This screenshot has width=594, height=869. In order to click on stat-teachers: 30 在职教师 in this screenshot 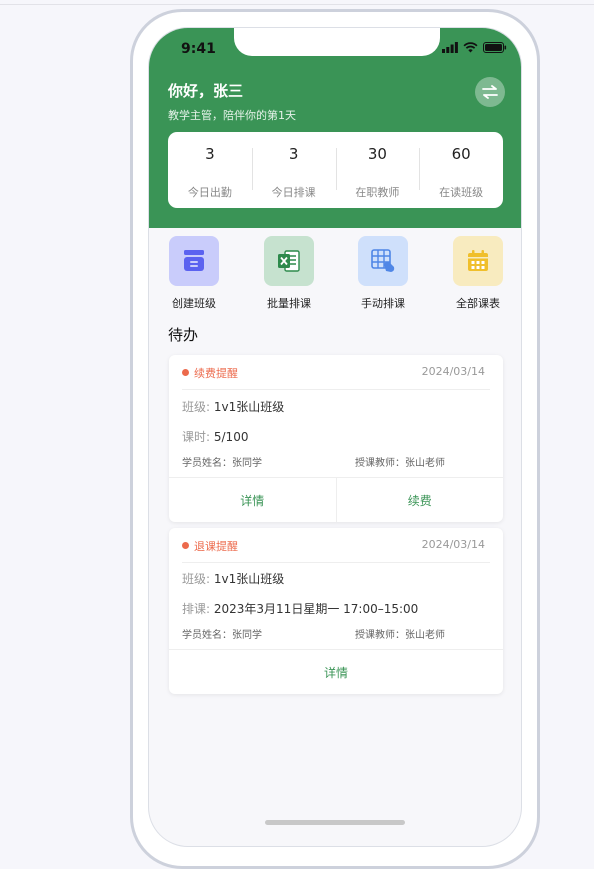, I will do `click(377, 170)`.